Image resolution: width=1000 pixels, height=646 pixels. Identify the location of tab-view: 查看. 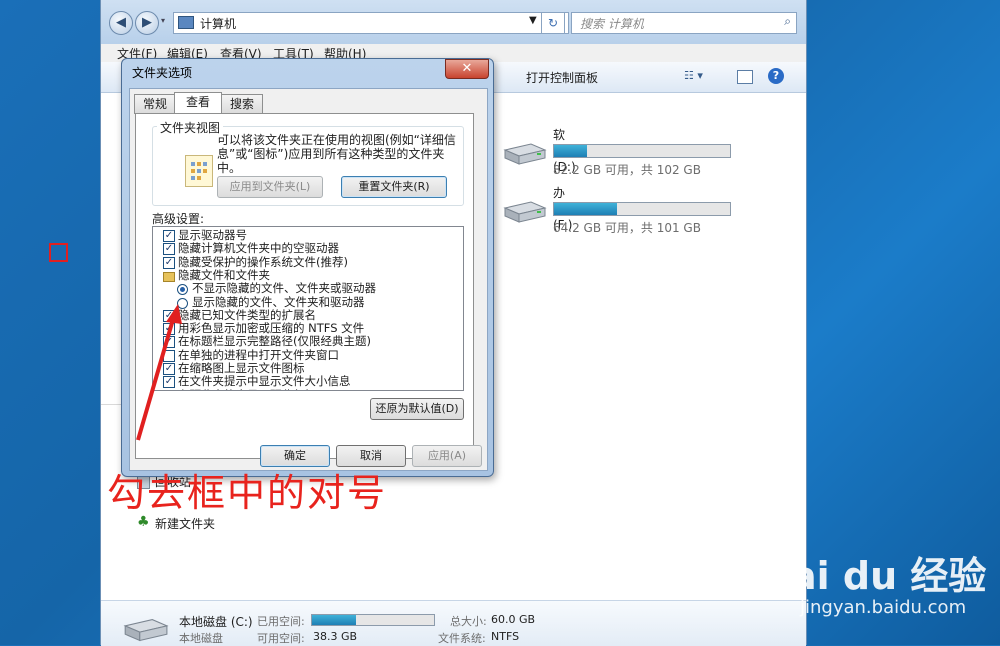
(198, 103).